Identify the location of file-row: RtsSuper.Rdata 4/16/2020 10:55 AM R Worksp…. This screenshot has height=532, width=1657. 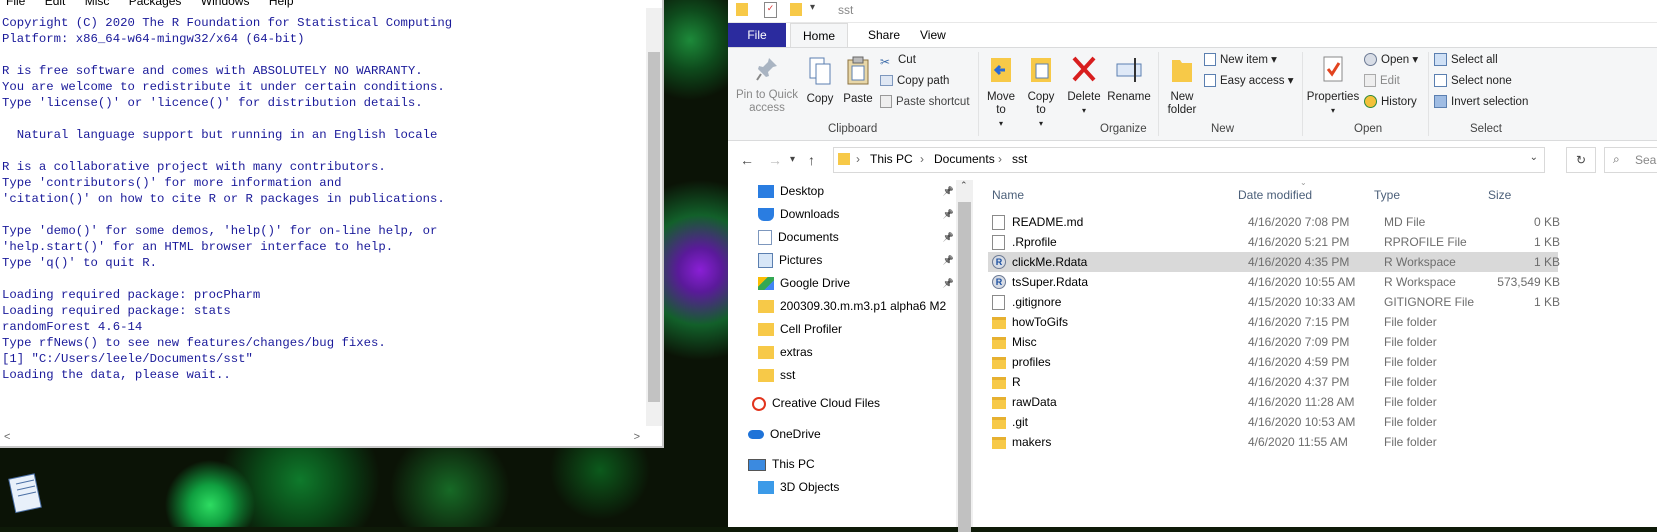
(1274, 282).